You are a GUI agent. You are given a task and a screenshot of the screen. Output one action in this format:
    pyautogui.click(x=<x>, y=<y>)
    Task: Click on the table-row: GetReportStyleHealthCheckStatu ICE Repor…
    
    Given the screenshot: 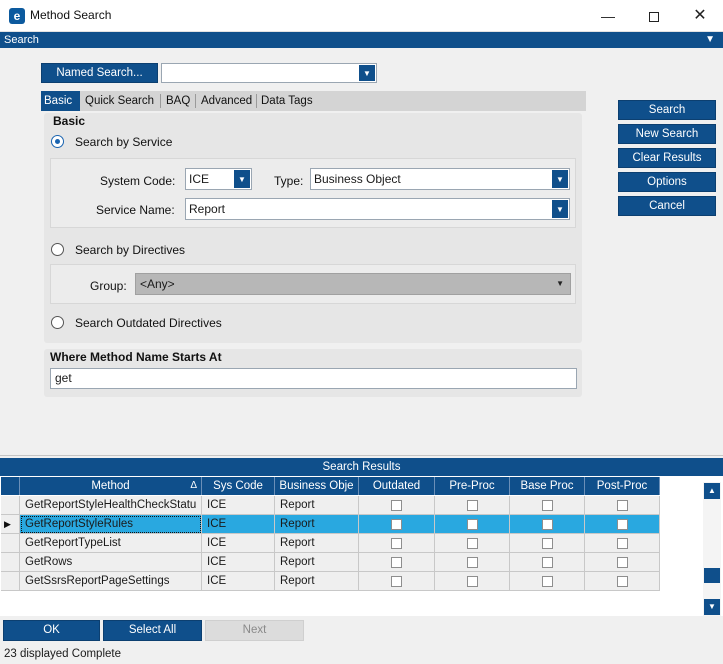 What is the action you would take?
    pyautogui.click(x=330, y=505)
    